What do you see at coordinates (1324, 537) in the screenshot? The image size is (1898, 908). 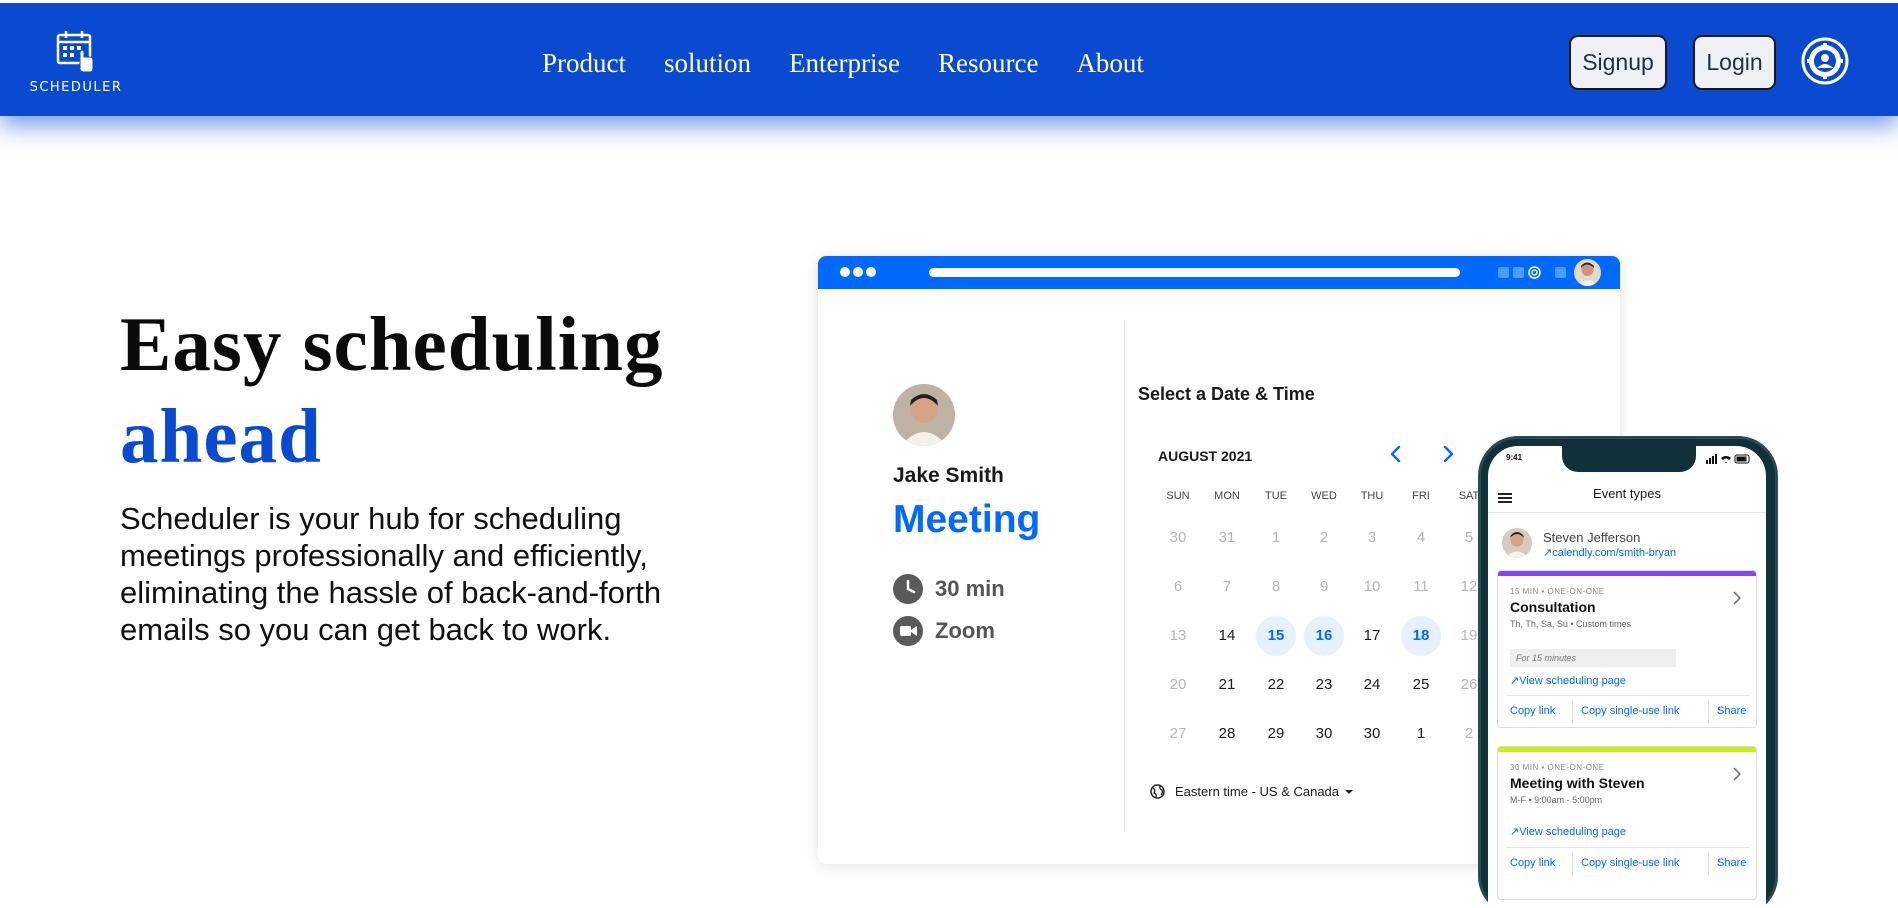 I see `calendar-day: 2` at bounding box center [1324, 537].